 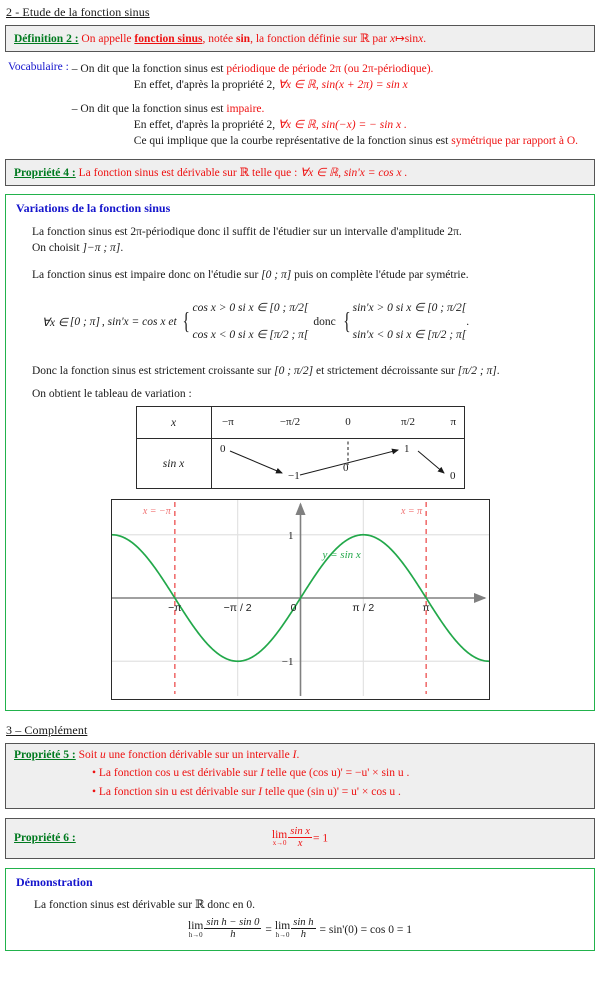 I want to click on svg-text: −π / 2, so click(x=237, y=608).